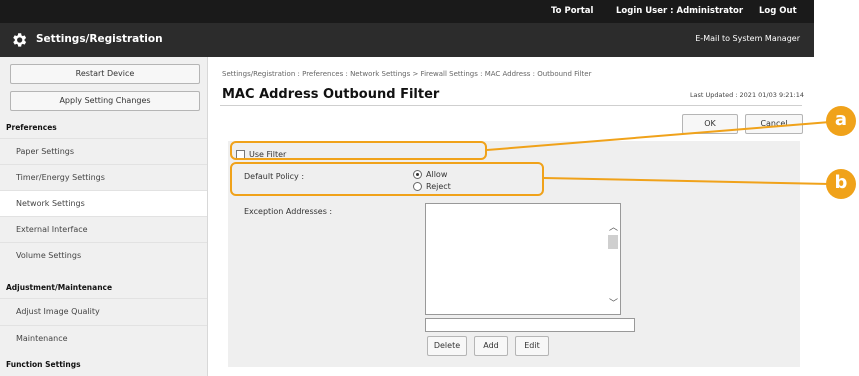 The height and width of the screenshot is (376, 859). What do you see at coordinates (841, 184) in the screenshot?
I see `callout-b-badge: b` at bounding box center [841, 184].